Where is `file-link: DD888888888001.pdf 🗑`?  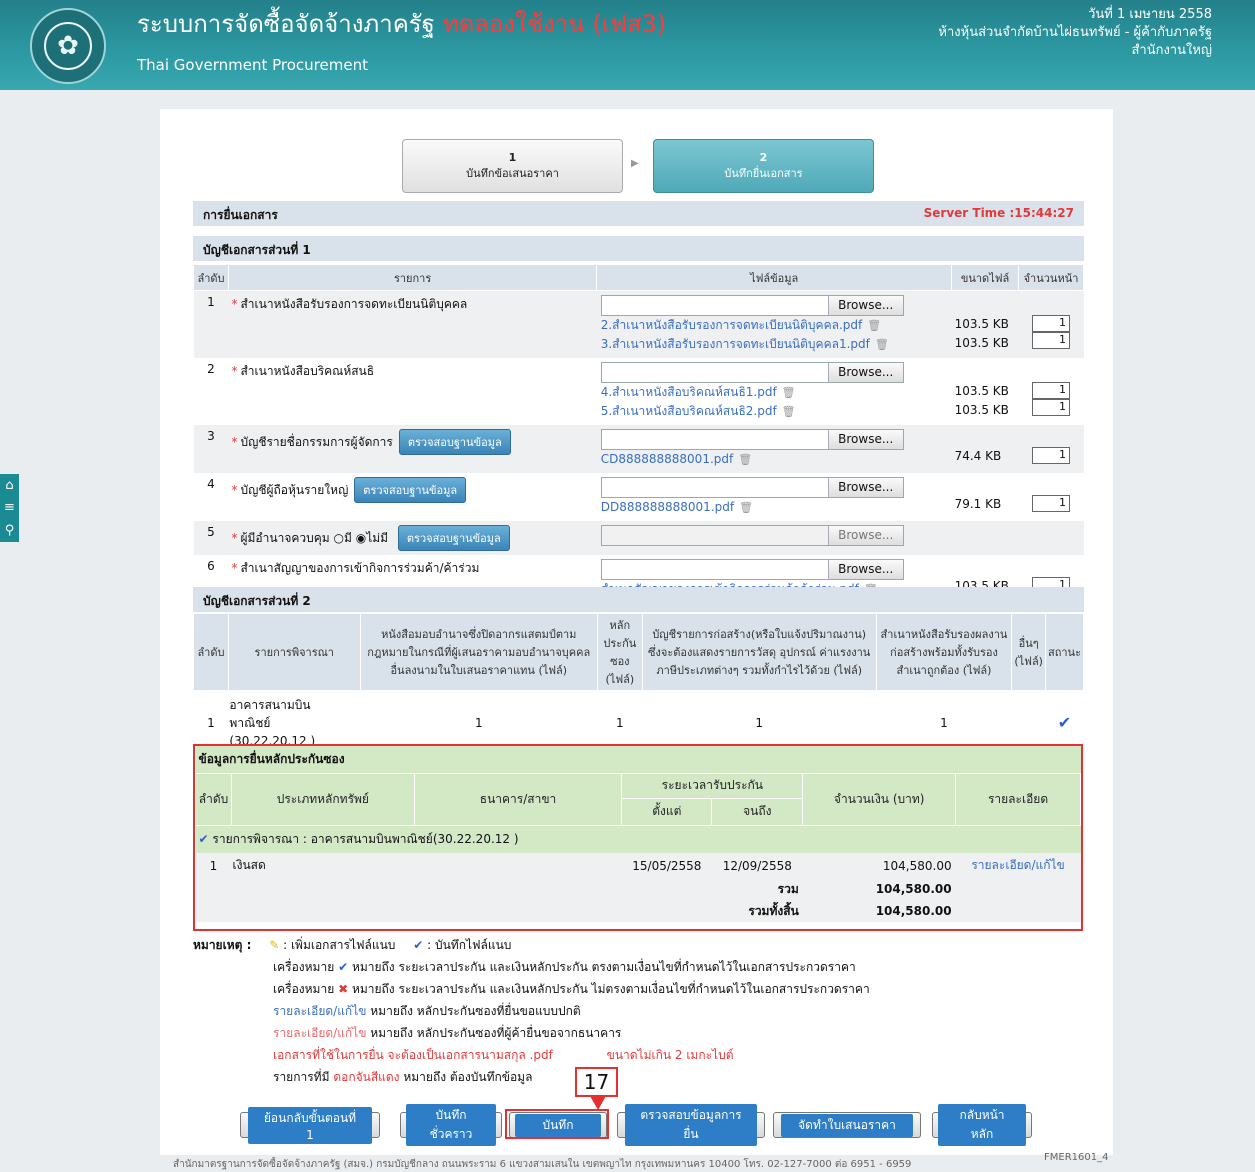
file-link: DD888888888001.pdf 🗑 is located at coordinates (775, 507).